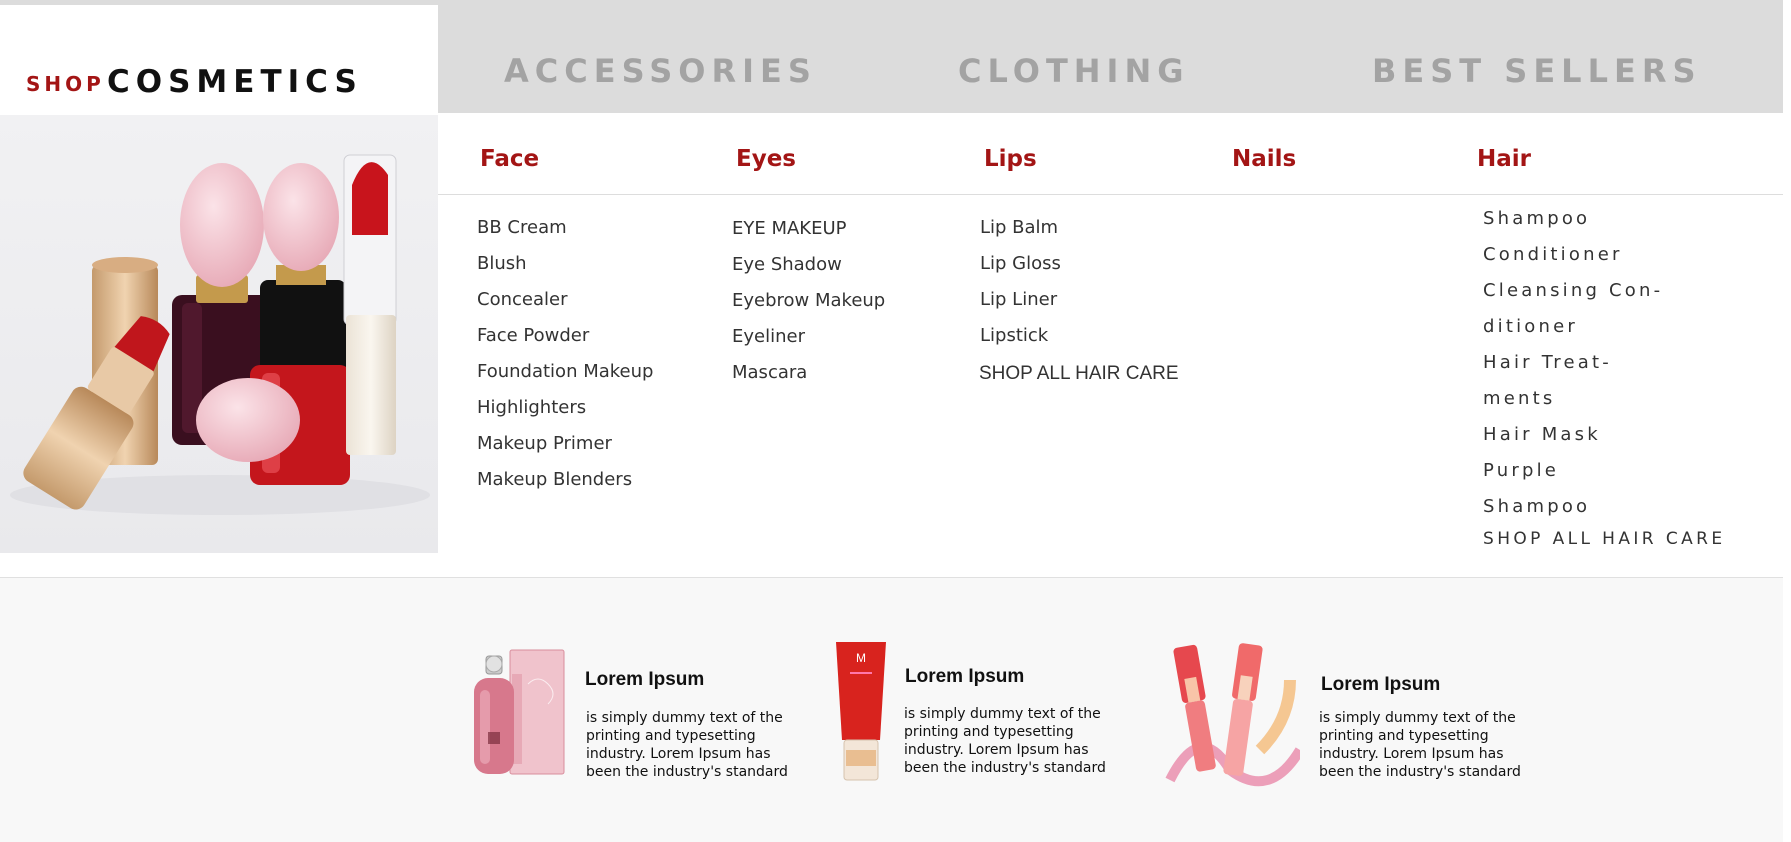 This screenshot has height=842, width=1791. What do you see at coordinates (861, 713) in the screenshot?
I see `bb-cream-product-image: M` at bounding box center [861, 713].